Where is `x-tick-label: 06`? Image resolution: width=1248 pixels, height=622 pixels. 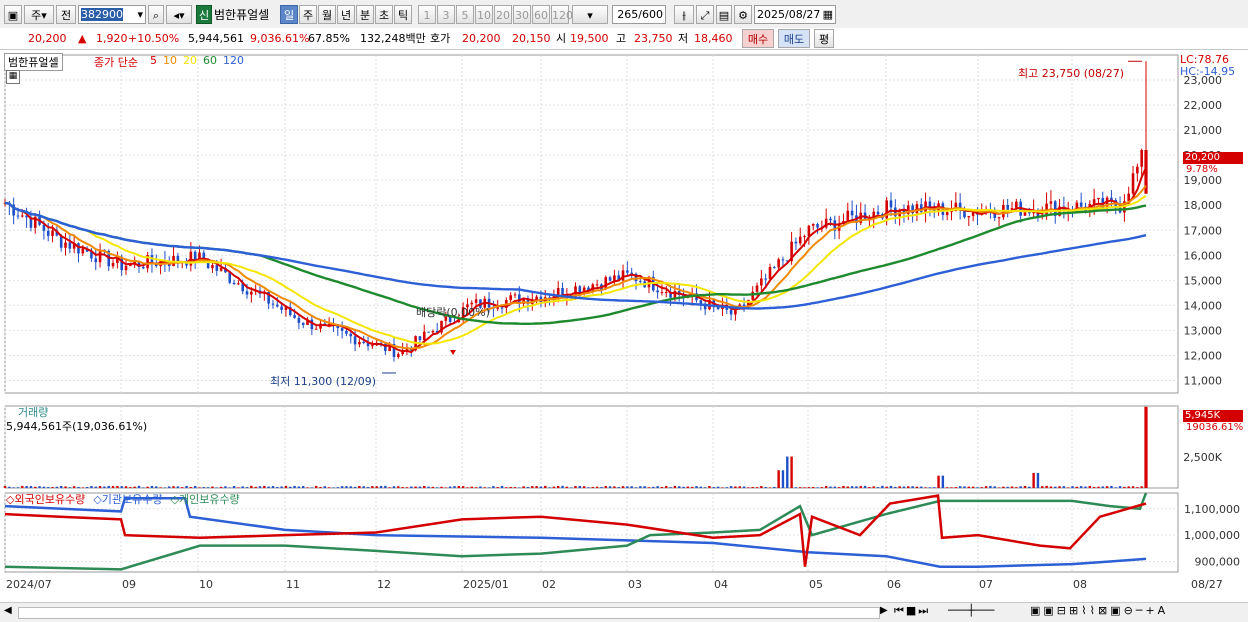 x-tick-label: 06 is located at coordinates (894, 584).